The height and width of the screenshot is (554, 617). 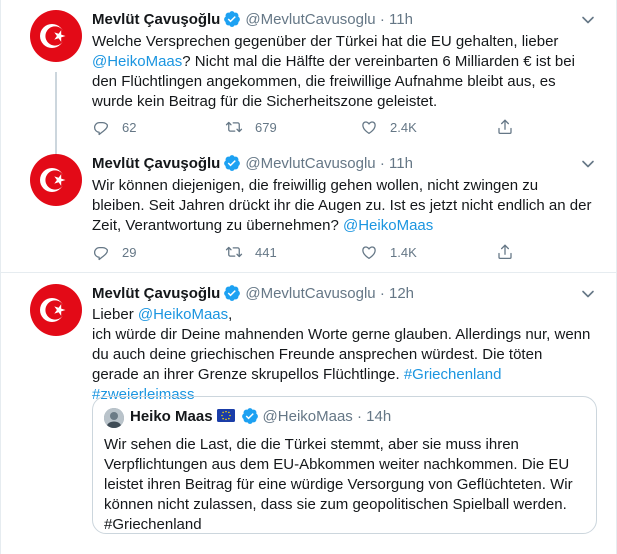 I want to click on tweet-text-part: ,, so click(x=230, y=314).